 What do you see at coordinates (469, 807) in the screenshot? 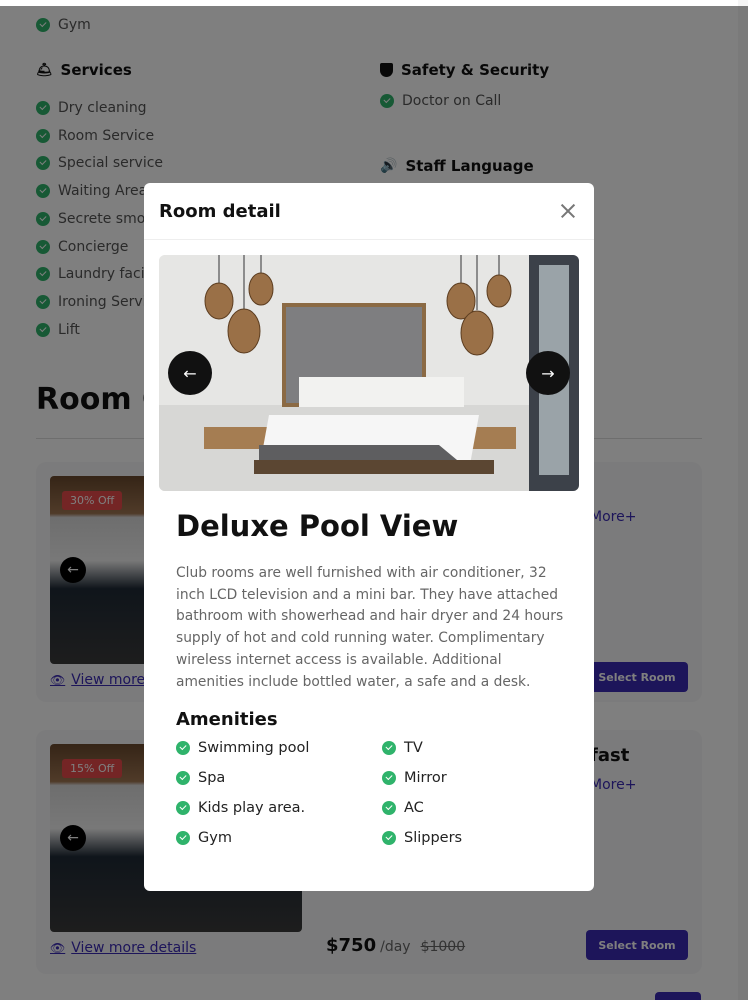
I see `amenity-item: AC` at bounding box center [469, 807].